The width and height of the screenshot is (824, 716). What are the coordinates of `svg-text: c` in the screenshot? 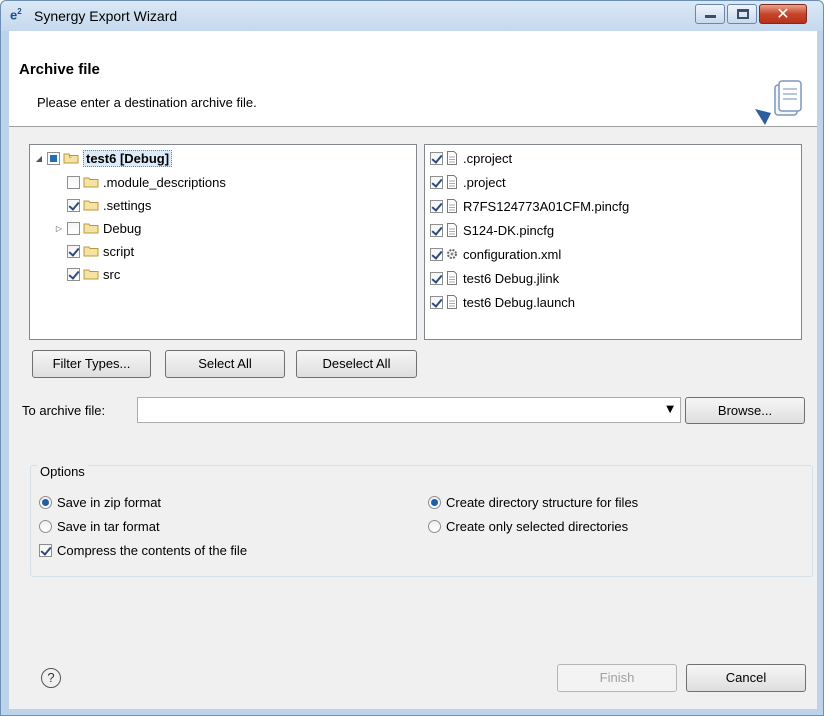 It's located at (70, 157).